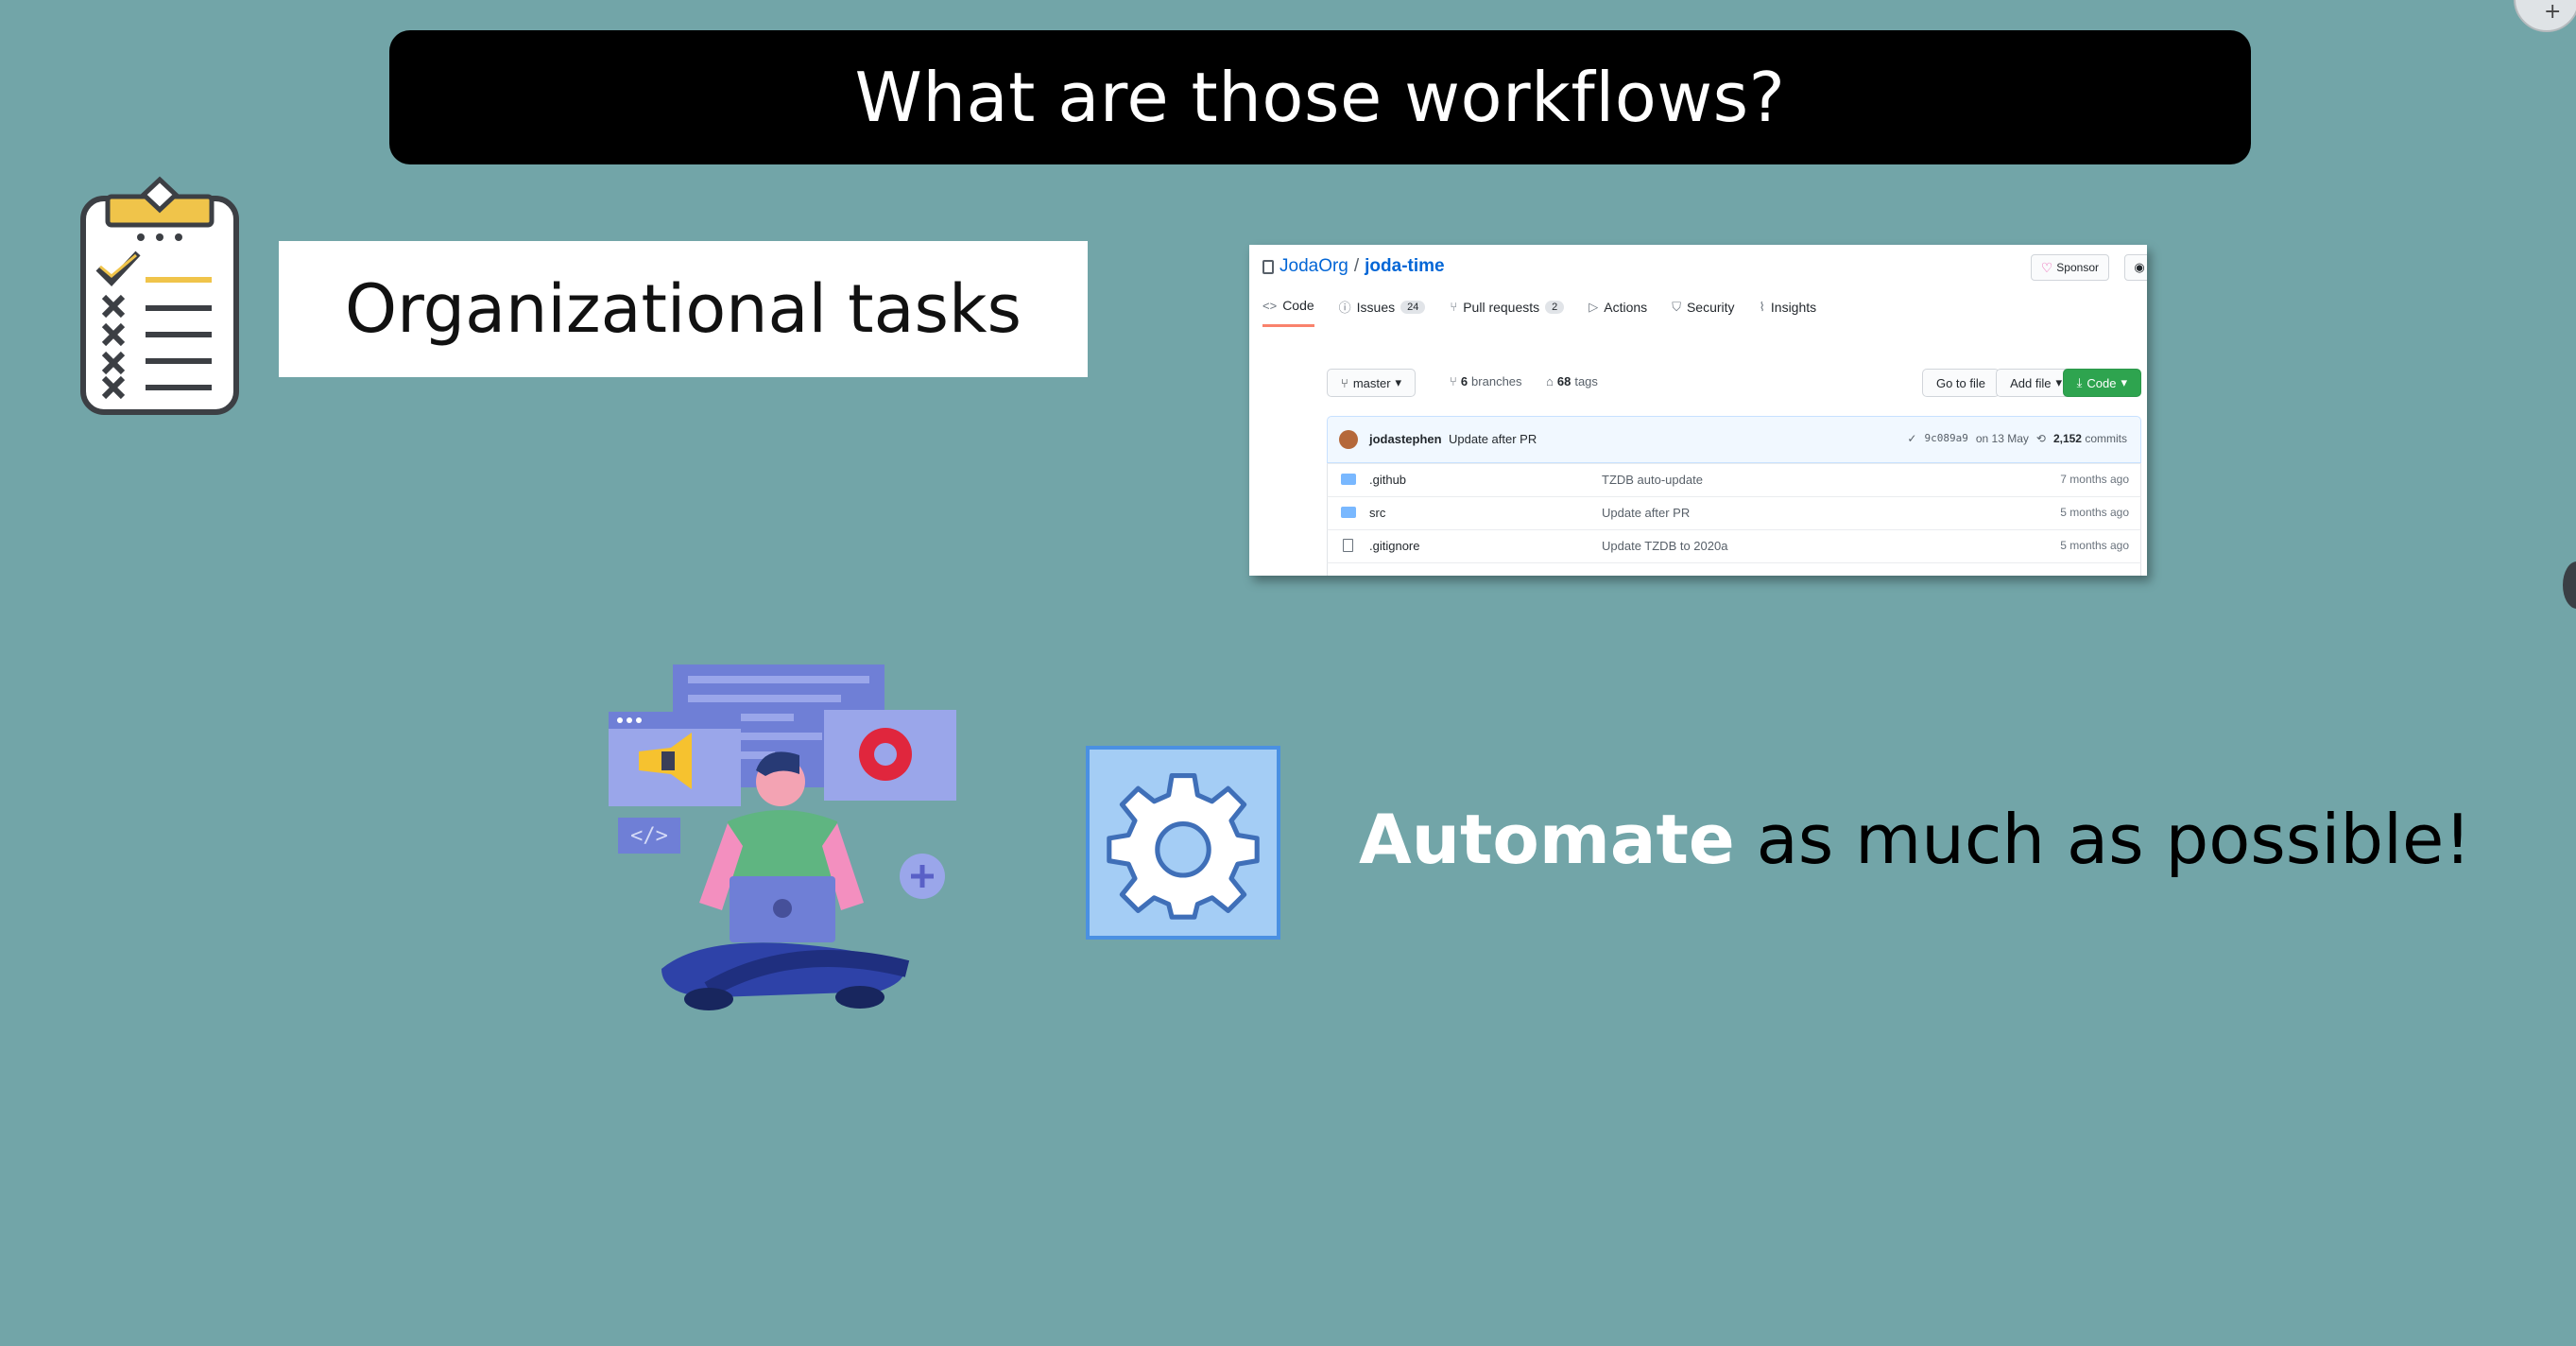 The width and height of the screenshot is (2576, 1346). I want to click on sponsor-label: Sponsor, so click(2077, 267).